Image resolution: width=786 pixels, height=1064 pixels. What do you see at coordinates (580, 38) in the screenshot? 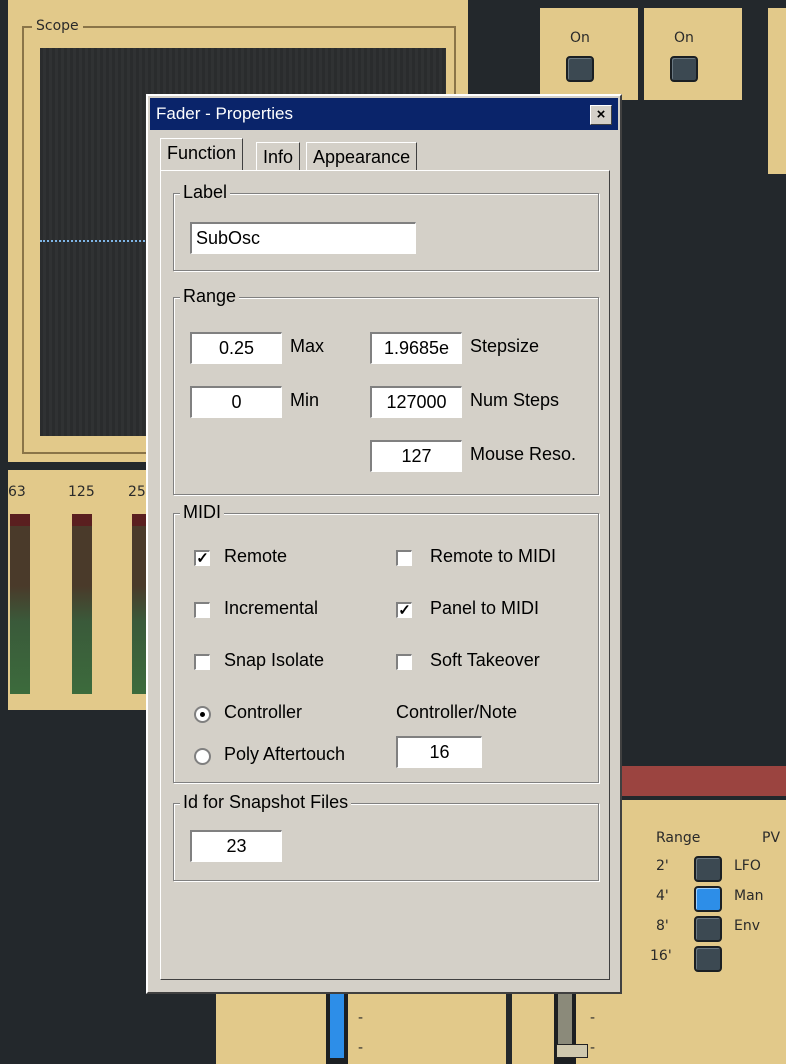
I see `on-label-1: On` at bounding box center [580, 38].